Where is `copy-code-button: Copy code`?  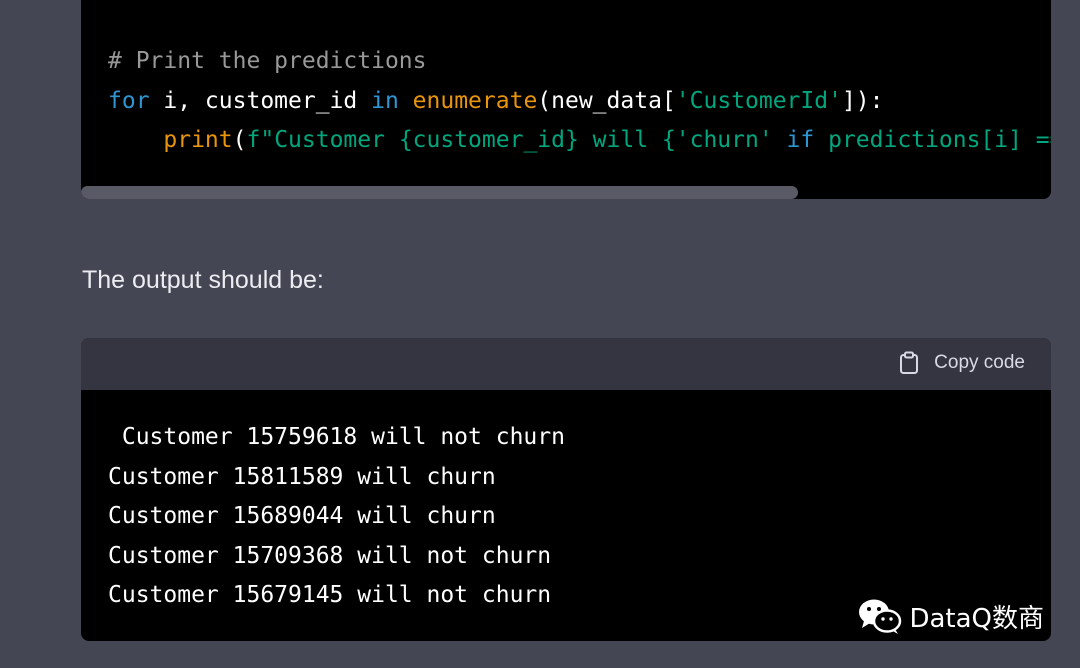
copy-code-button: Copy code is located at coordinates (961, 363).